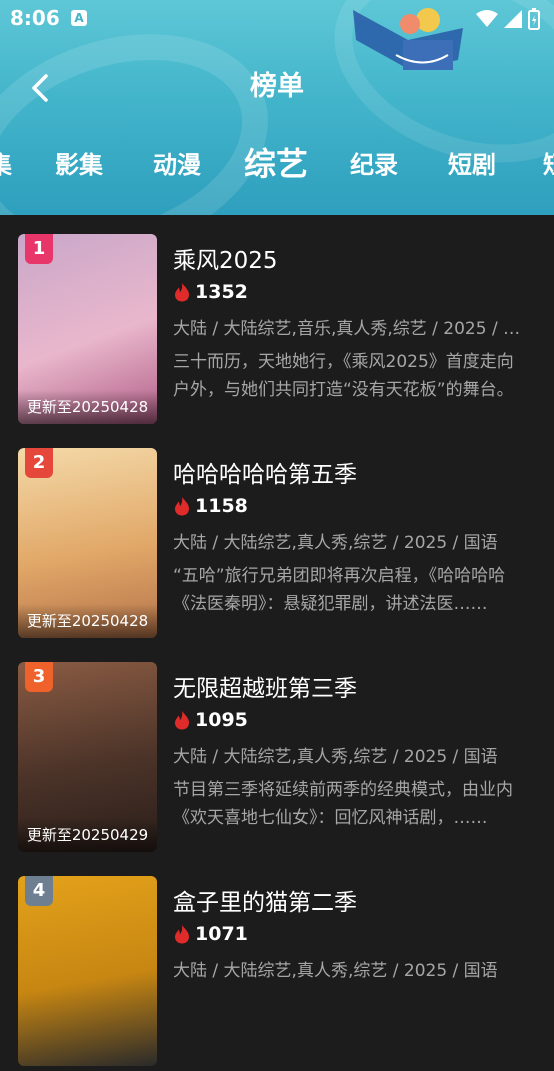 This screenshot has width=554, height=1071. I want to click on rank-badge: 2, so click(39, 463).